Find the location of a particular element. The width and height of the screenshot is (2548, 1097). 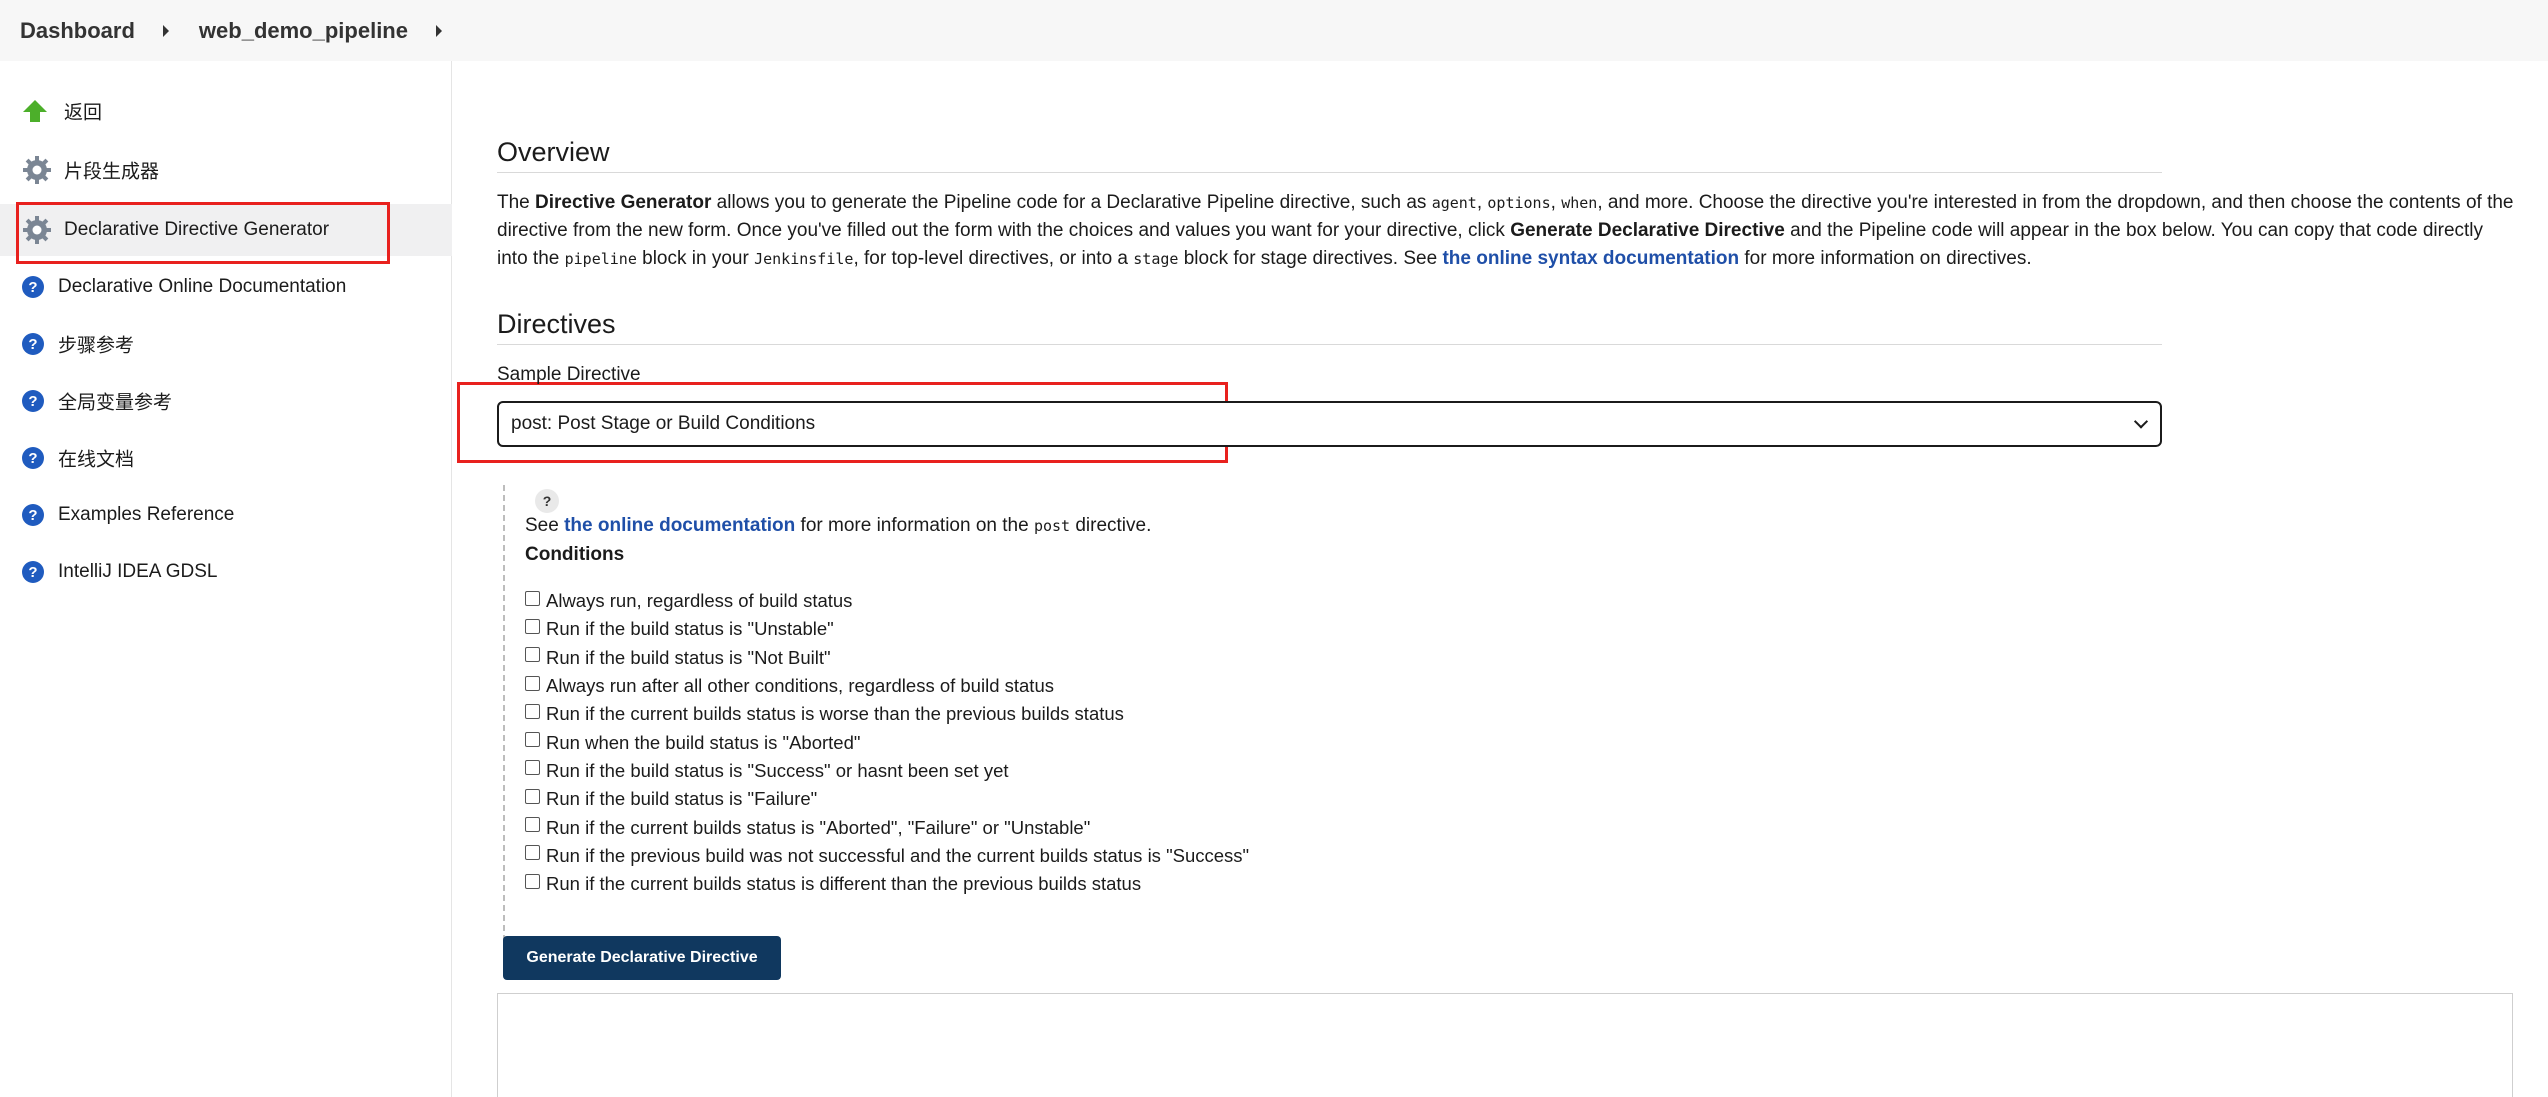

sidebar-item-declarative-directive-generator: Declarative Directive Generator is located at coordinates (226, 230).